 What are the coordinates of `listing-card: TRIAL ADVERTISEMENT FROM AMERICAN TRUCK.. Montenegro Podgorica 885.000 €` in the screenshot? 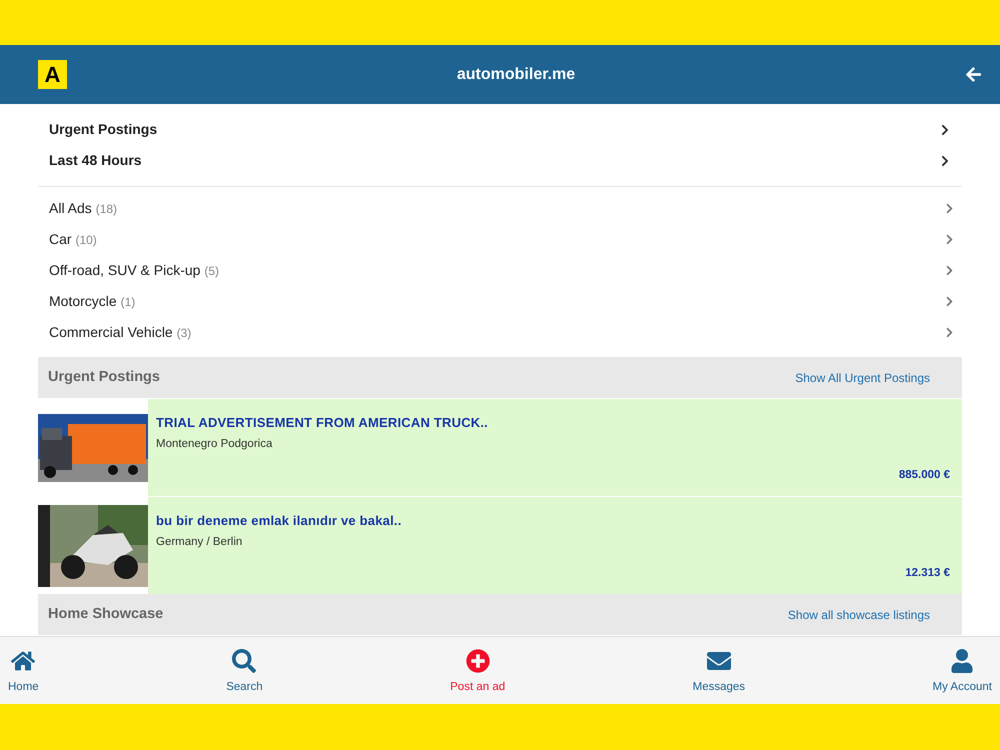 It's located at (500, 447).